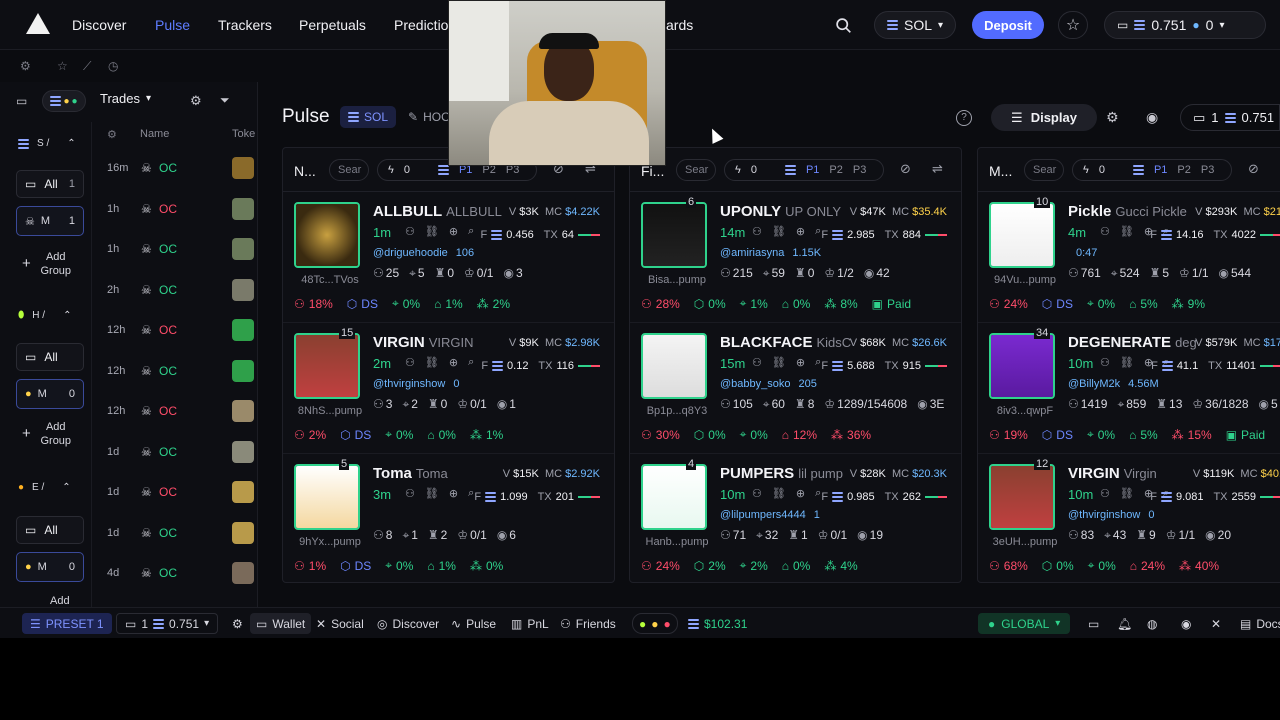  I want to click on contract-address: Bp1p...q8Y3, so click(677, 411).